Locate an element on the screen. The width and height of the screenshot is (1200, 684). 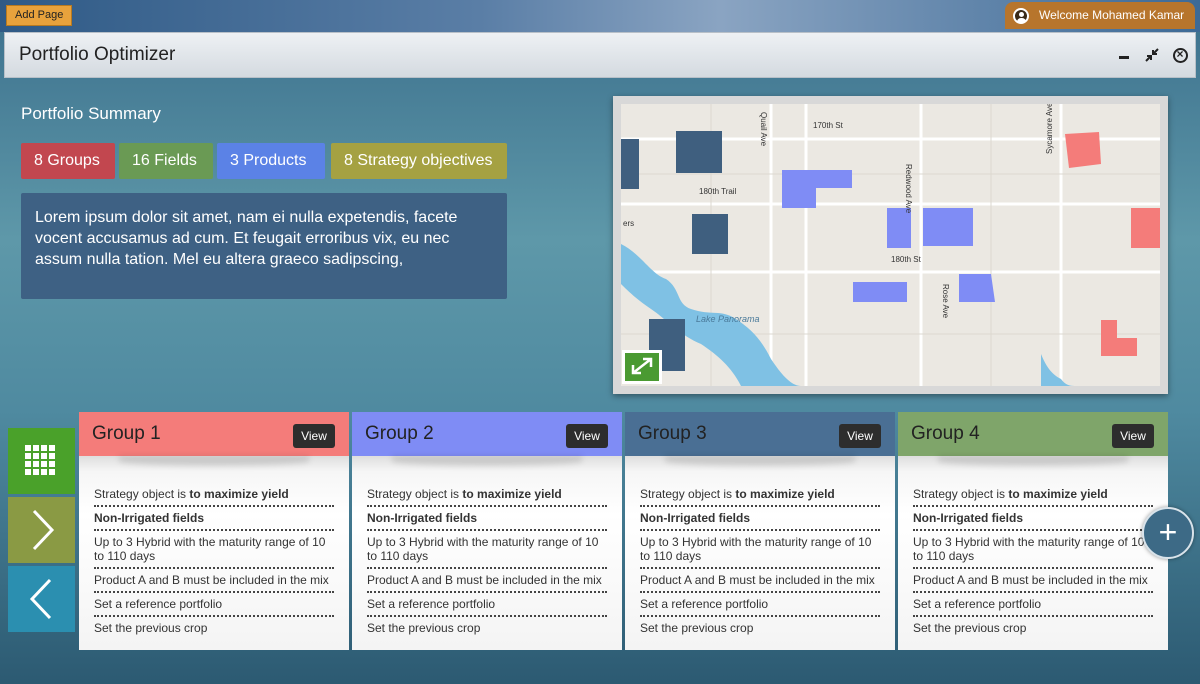
map-label-quail-ave: Quail Ave is located at coordinates (763, 129).